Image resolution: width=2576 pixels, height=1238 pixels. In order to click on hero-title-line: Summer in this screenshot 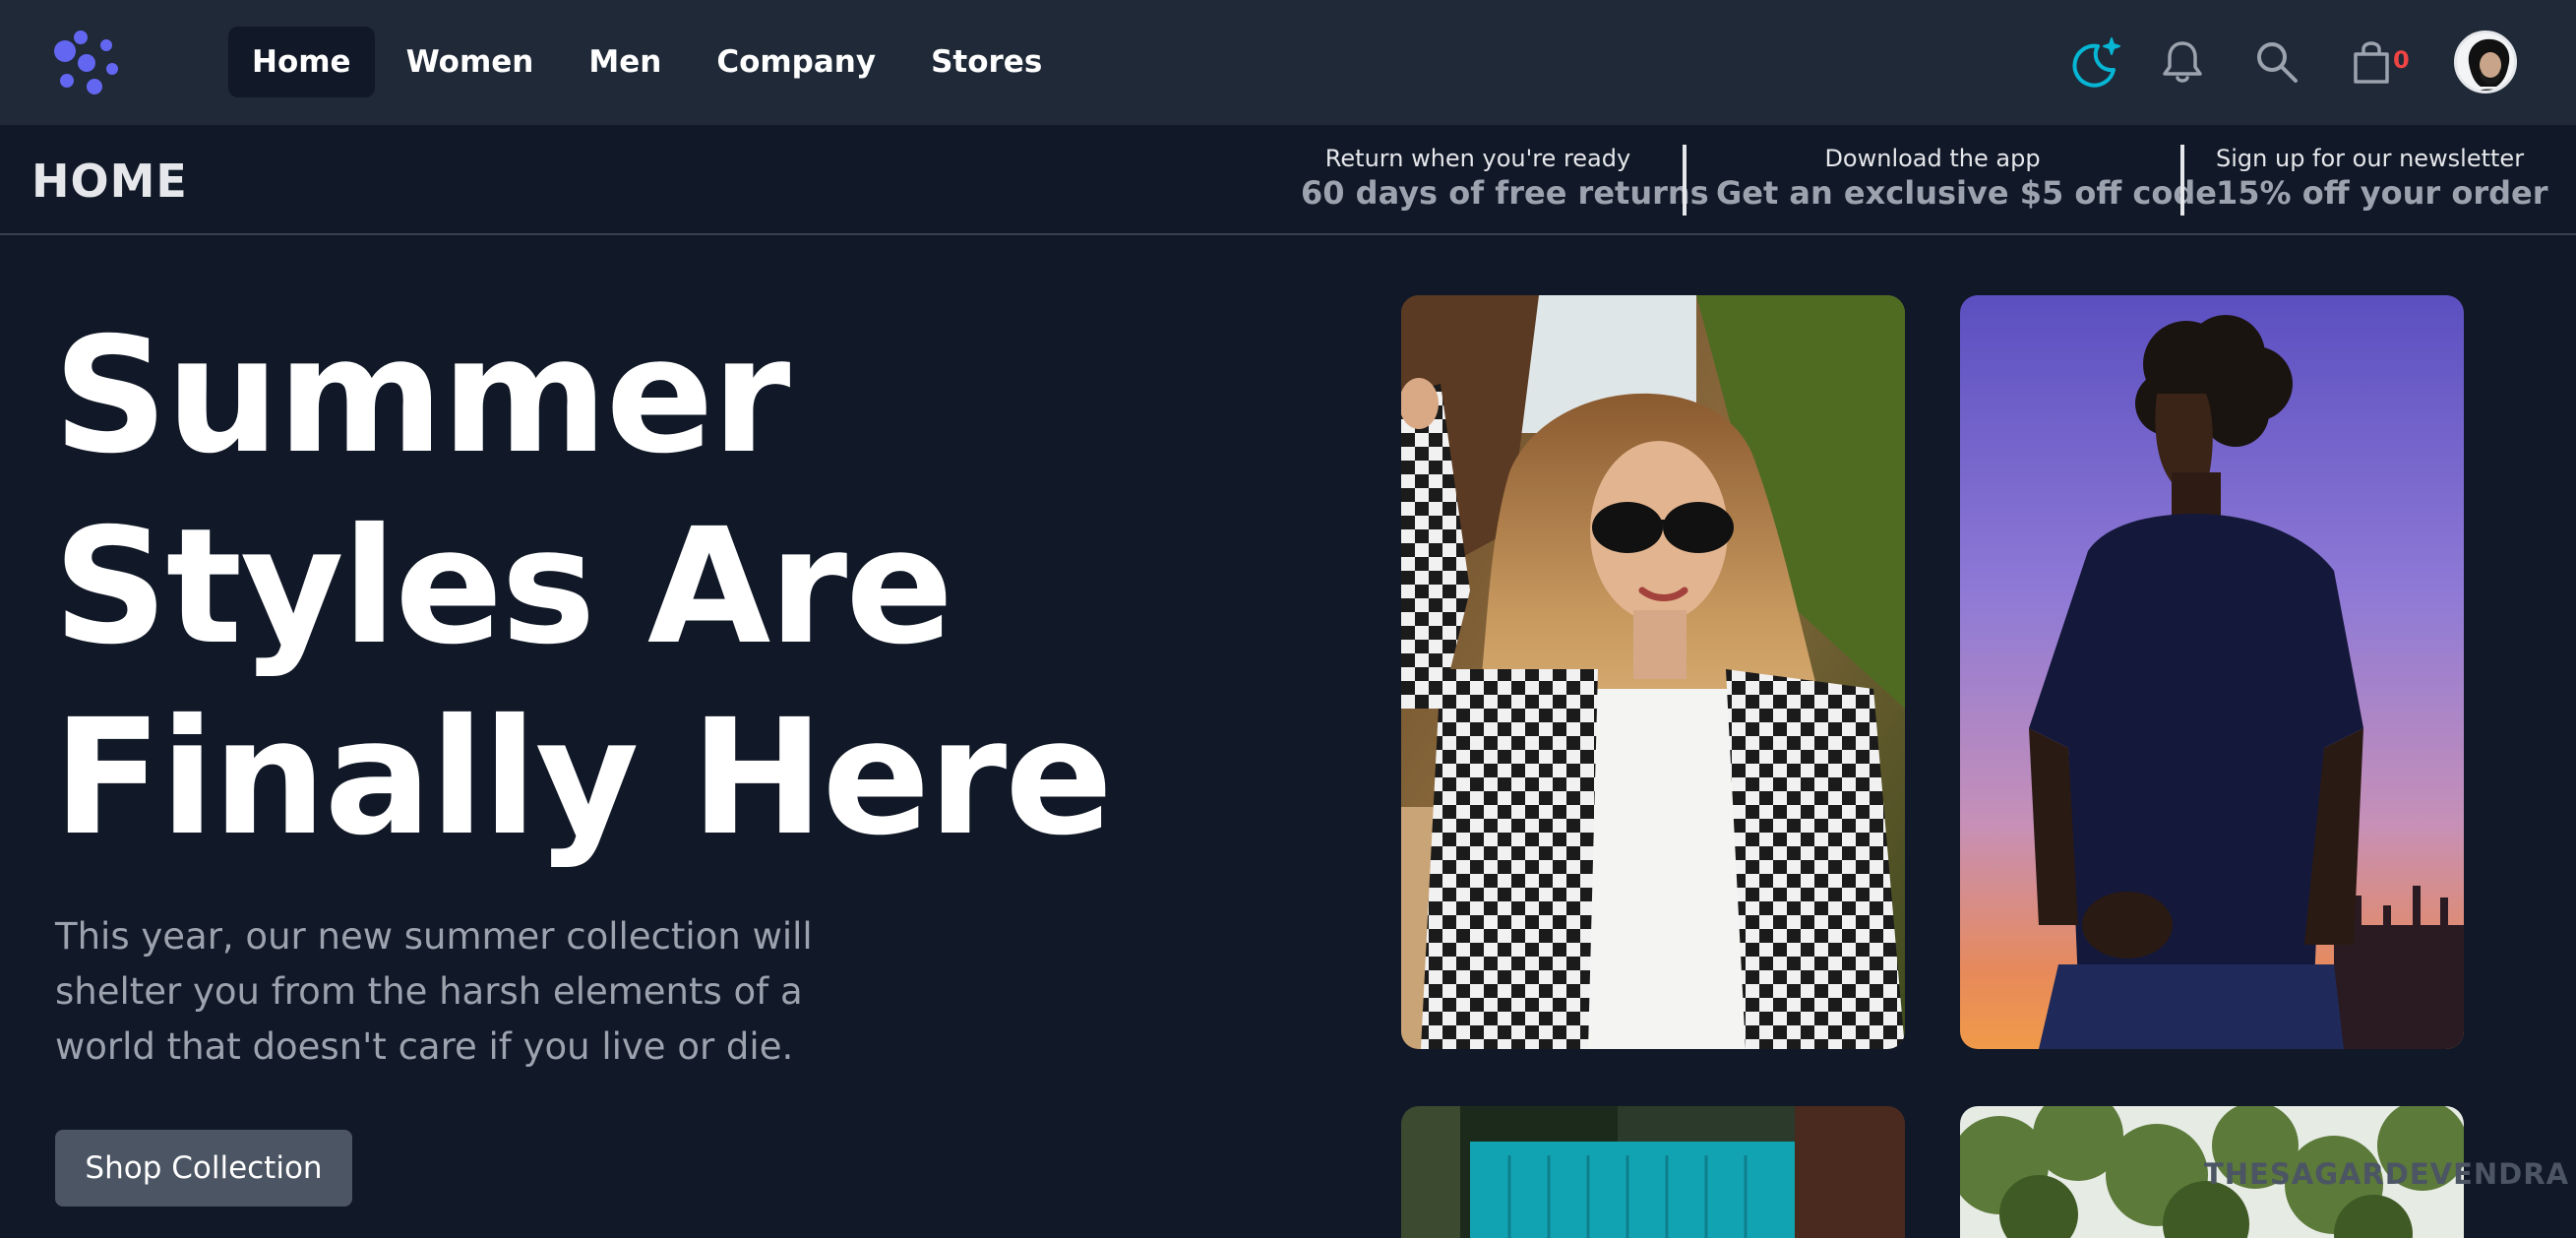, I will do `click(421, 396)`.